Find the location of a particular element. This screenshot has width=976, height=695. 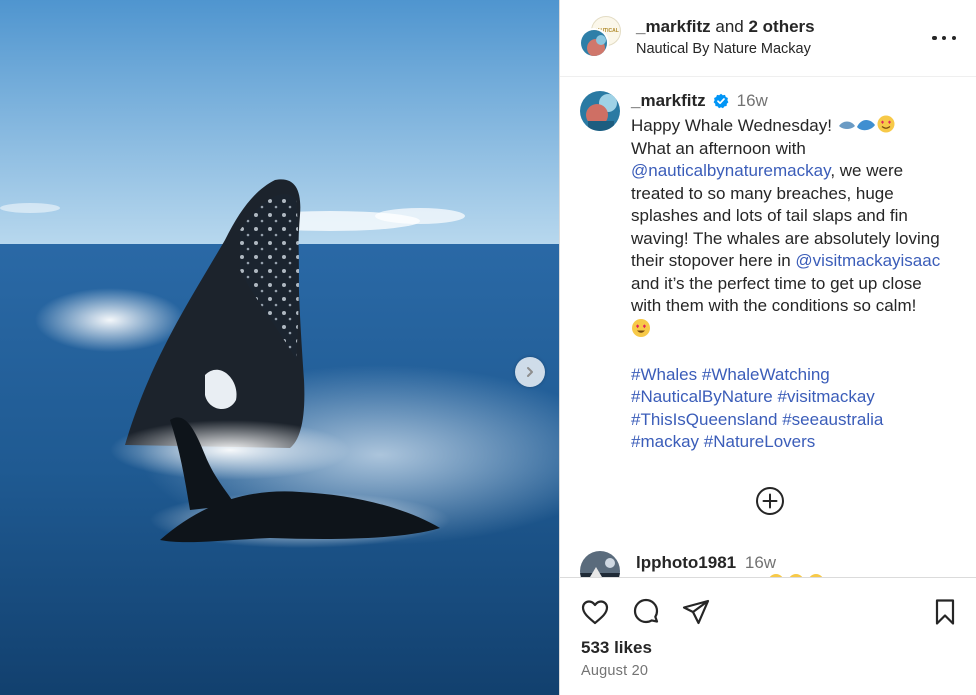

more-icon is located at coordinates (934, 38).